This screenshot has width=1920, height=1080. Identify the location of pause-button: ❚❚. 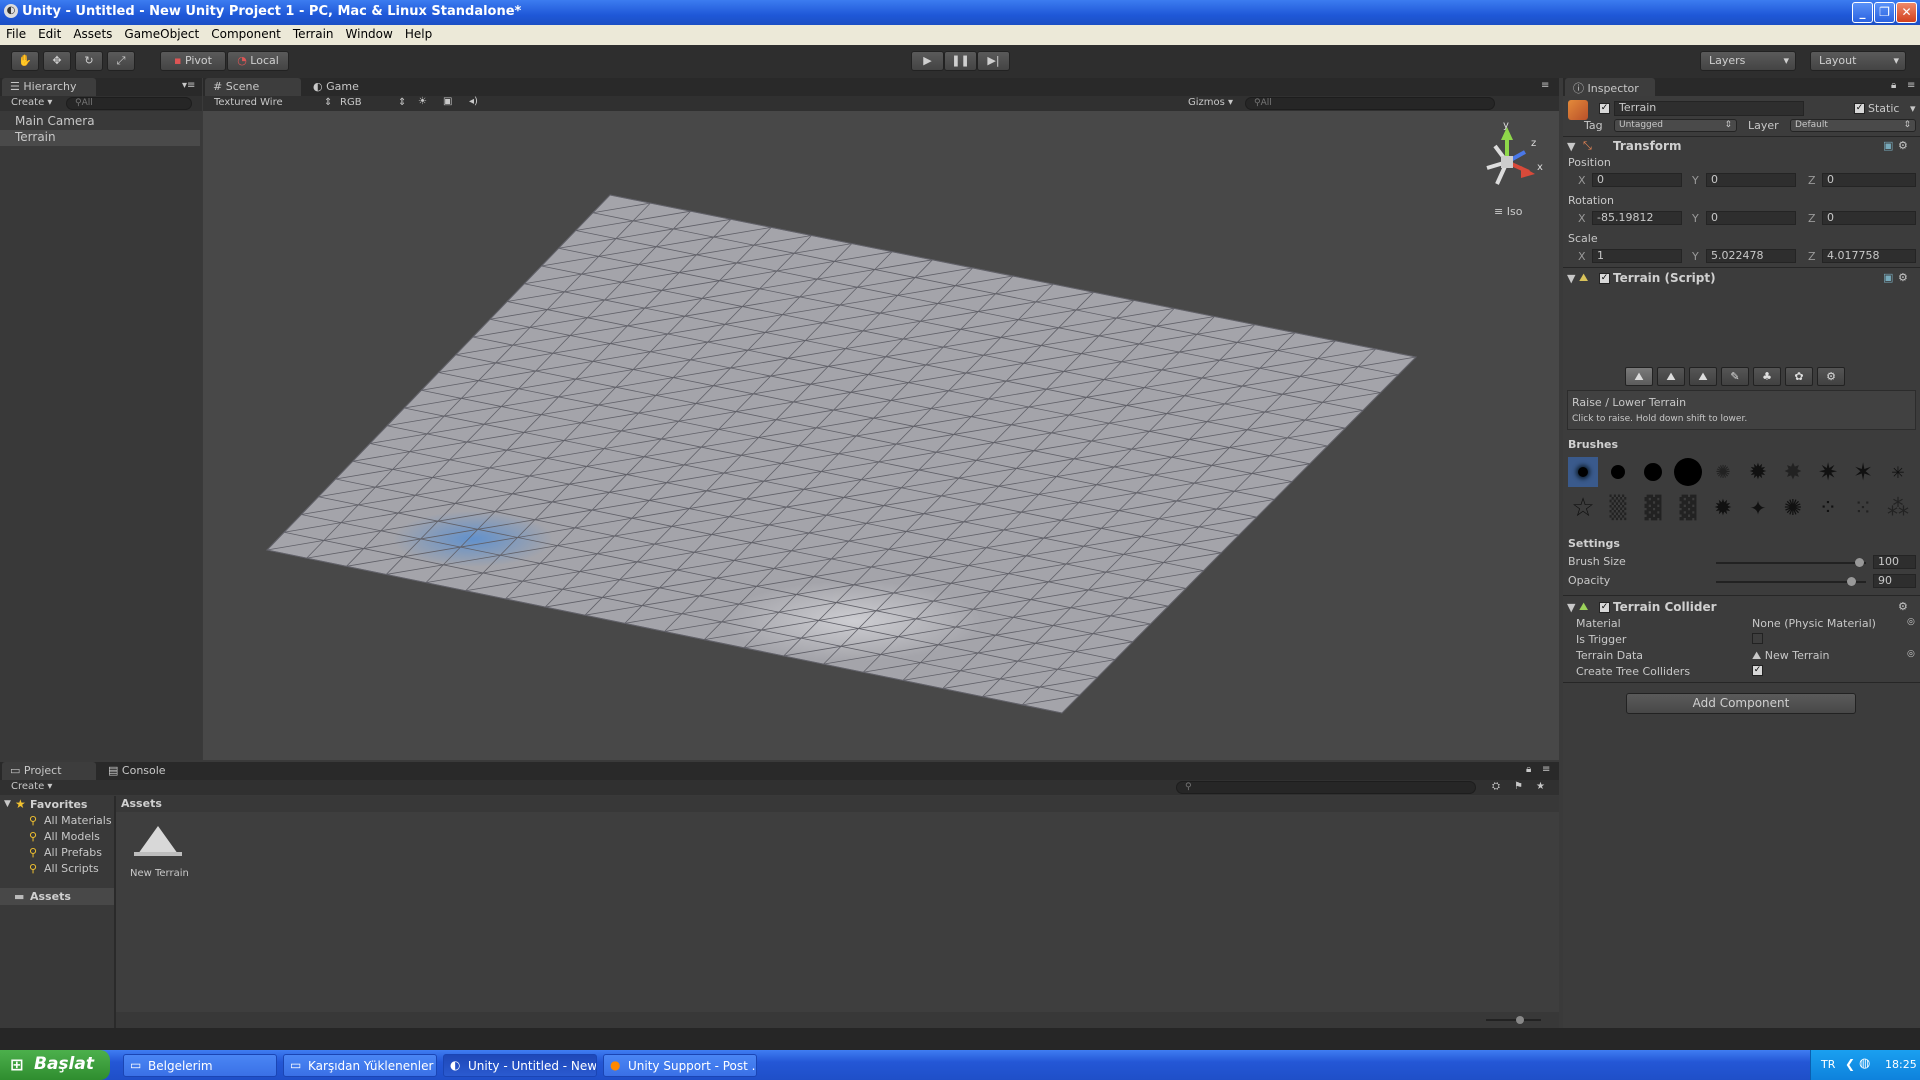
(960, 61).